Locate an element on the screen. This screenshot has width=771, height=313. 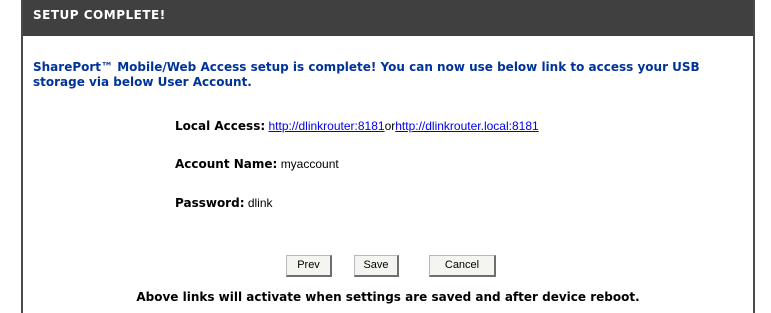
local-access-link-ip: http://dlinkrouter:8181 is located at coordinates (326, 126).